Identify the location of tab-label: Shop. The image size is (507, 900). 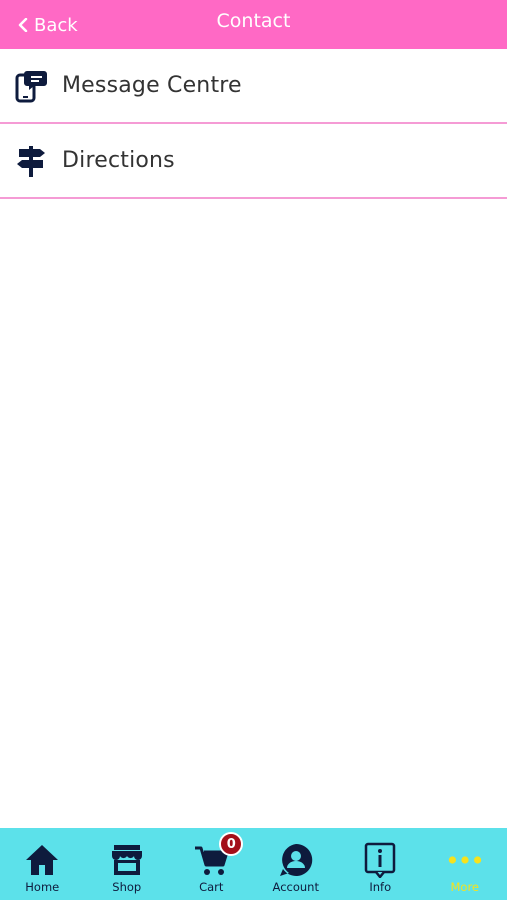
(127, 887).